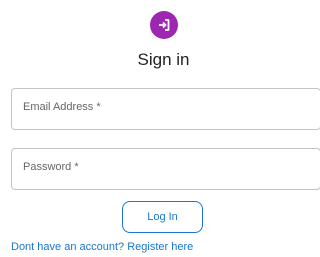 The height and width of the screenshot is (257, 320). What do you see at coordinates (163, 59) in the screenshot?
I see `page-title: Sign in` at bounding box center [163, 59].